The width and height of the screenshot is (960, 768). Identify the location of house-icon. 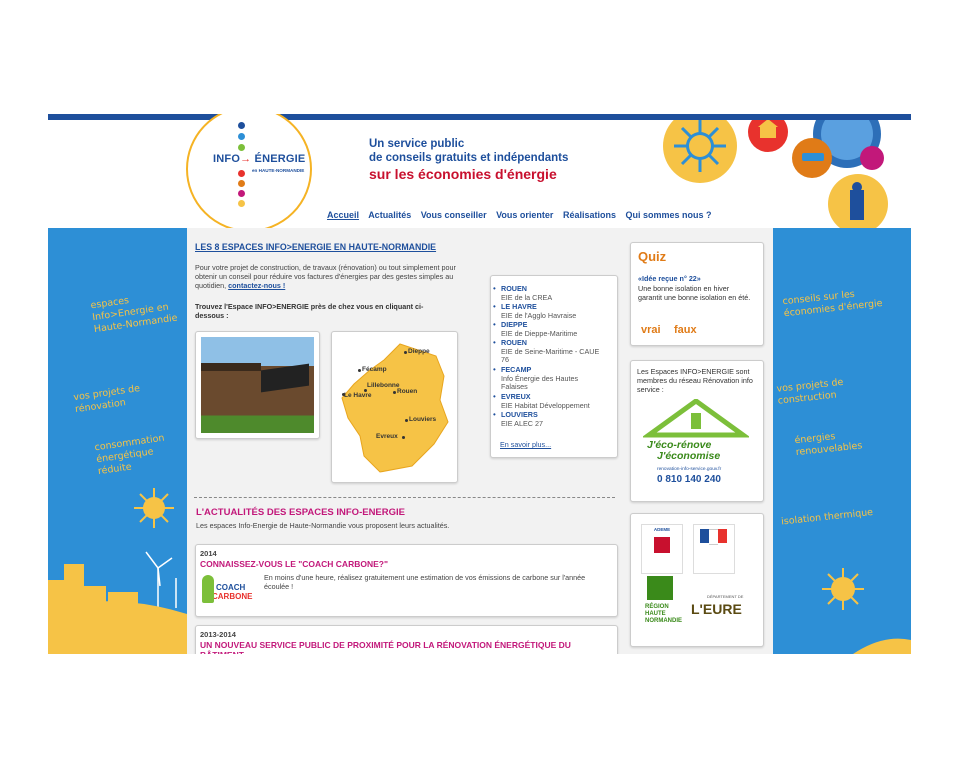
(696, 418).